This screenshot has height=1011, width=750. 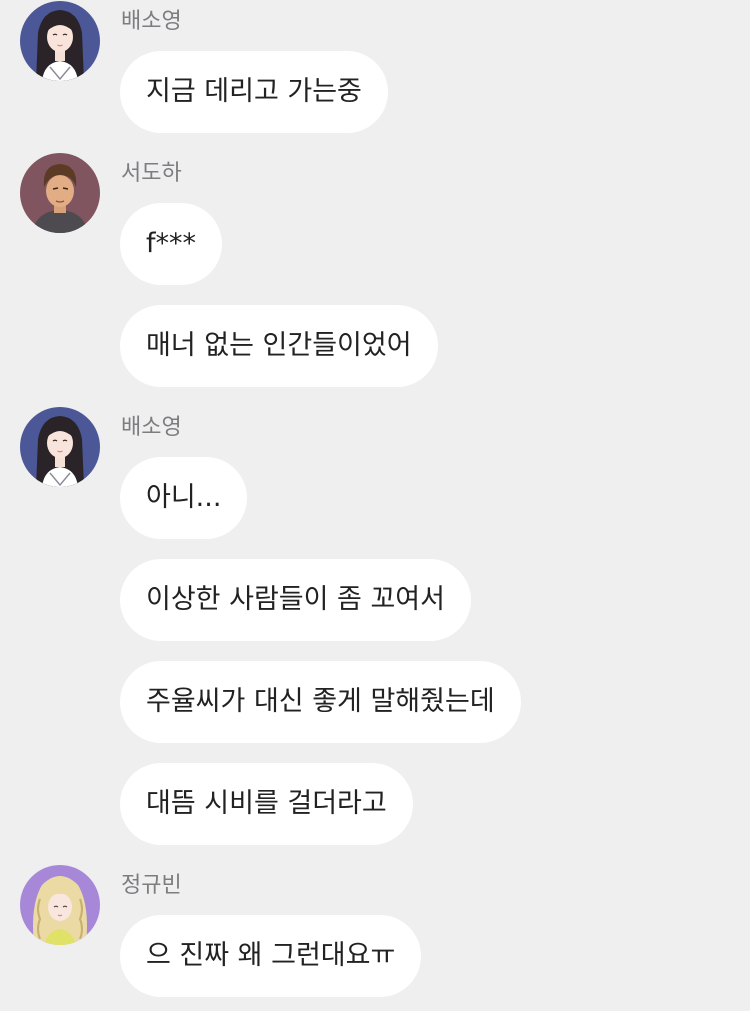 What do you see at coordinates (60, 905) in the screenshot?
I see `avatar-jung-gyubin-icon` at bounding box center [60, 905].